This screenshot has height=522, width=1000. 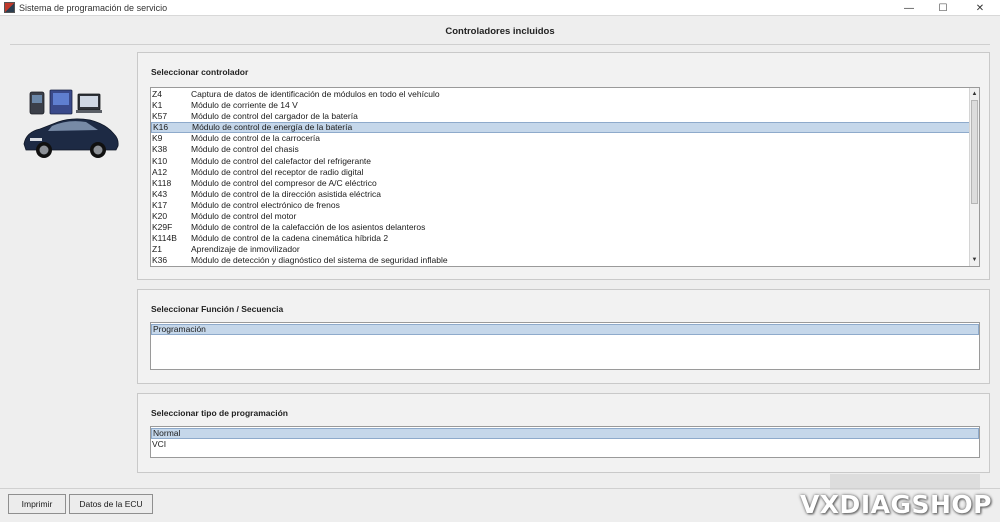 What do you see at coordinates (162, 182) in the screenshot?
I see `controller-code: K118` at bounding box center [162, 182].